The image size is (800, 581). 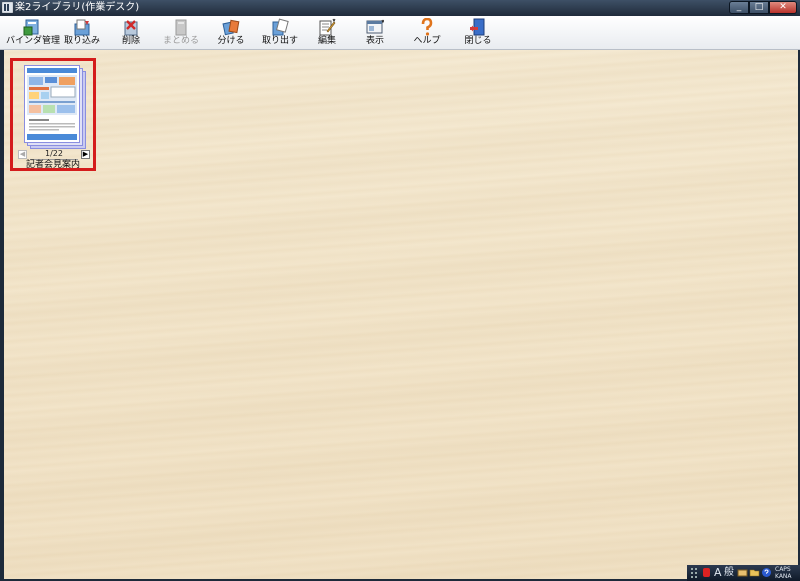 I want to click on help-label: ヘルプ, so click(x=427, y=41).